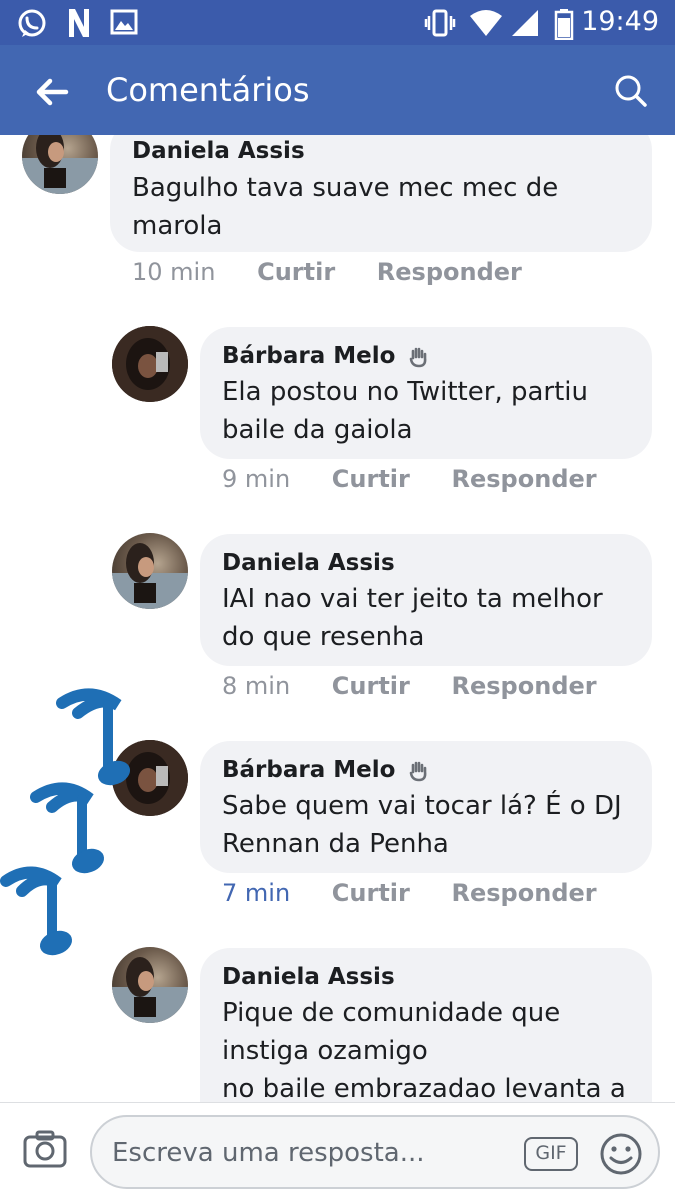 The width and height of the screenshot is (675, 1201). I want to click on status-bar: 19:49, so click(337, 22).